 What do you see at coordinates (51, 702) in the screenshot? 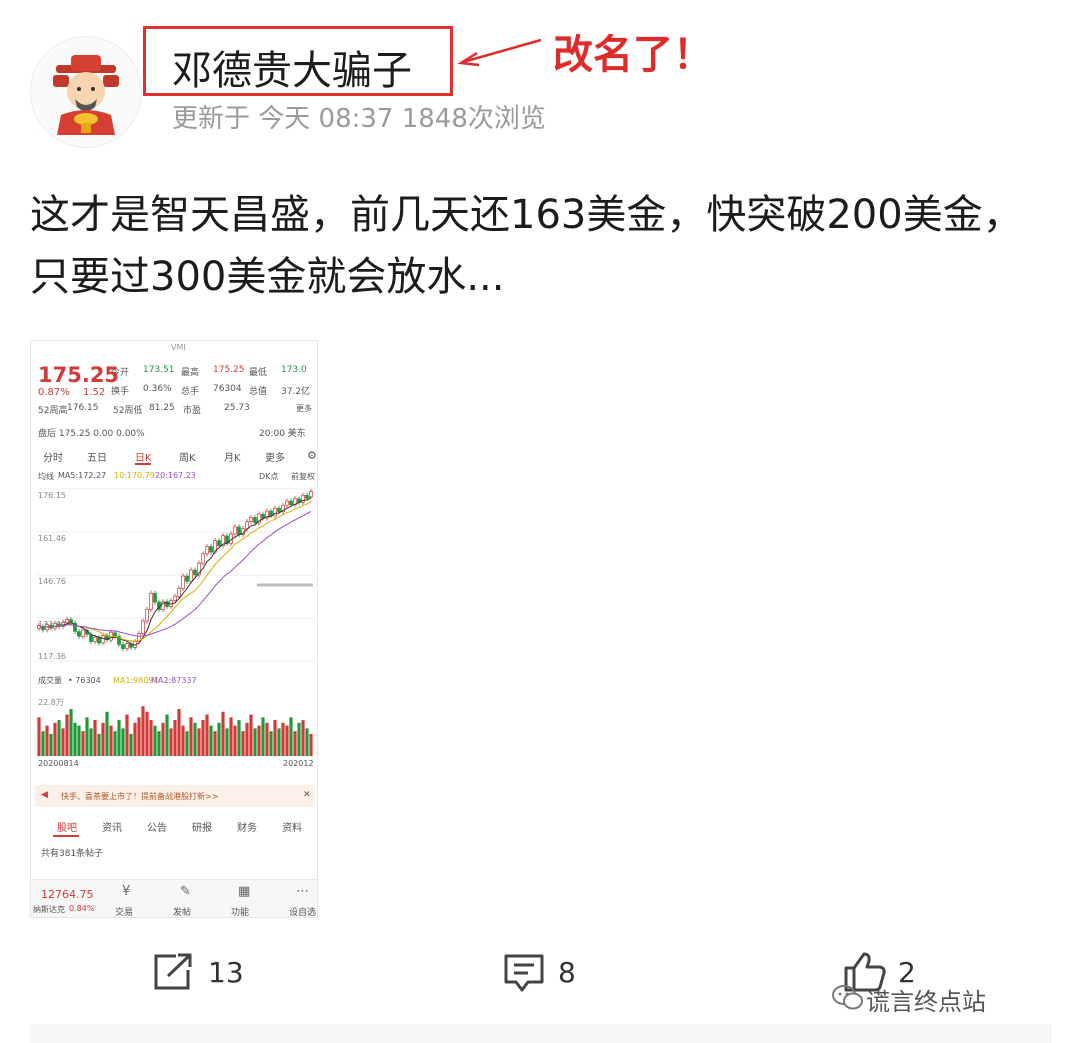
I see `volume-max-label: 22.8万` at bounding box center [51, 702].